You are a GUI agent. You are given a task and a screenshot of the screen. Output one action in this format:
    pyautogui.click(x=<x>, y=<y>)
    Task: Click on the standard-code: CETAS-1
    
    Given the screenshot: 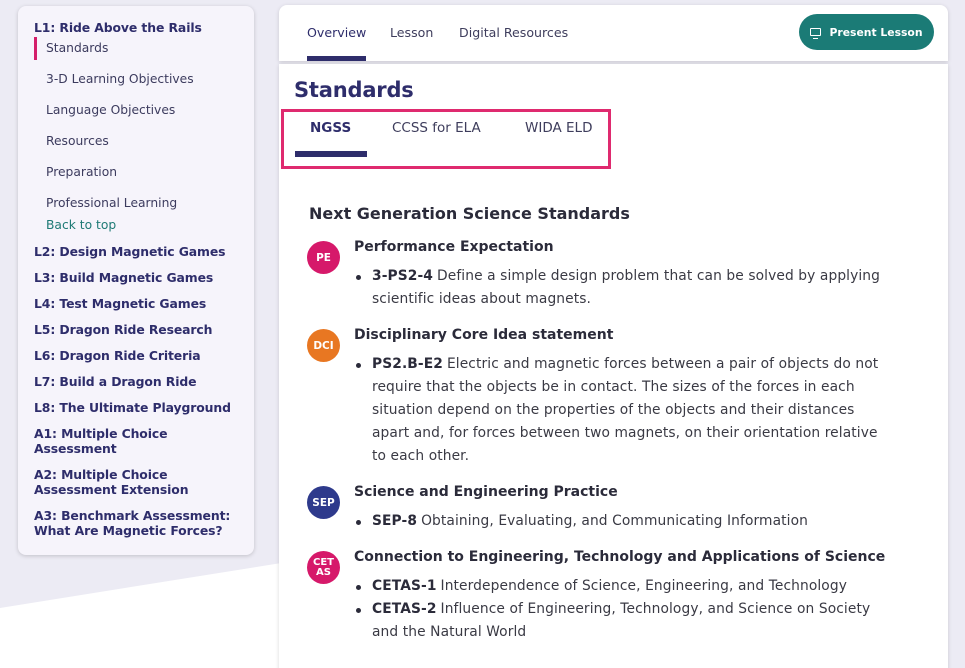 What is the action you would take?
    pyautogui.click(x=404, y=586)
    